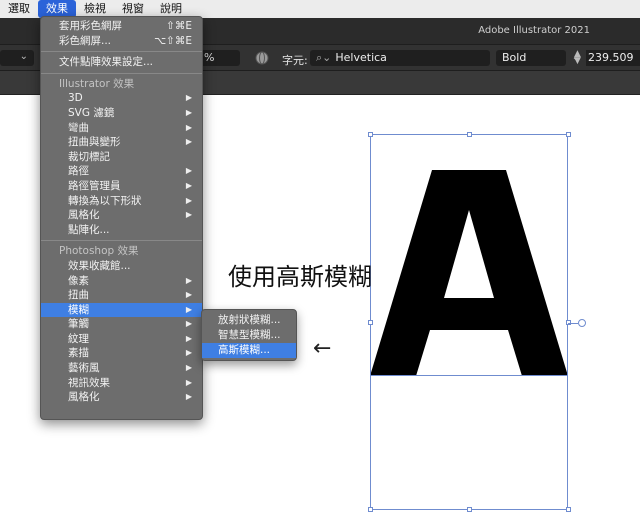  I want to click on opacity-field: %, so click(220, 58).